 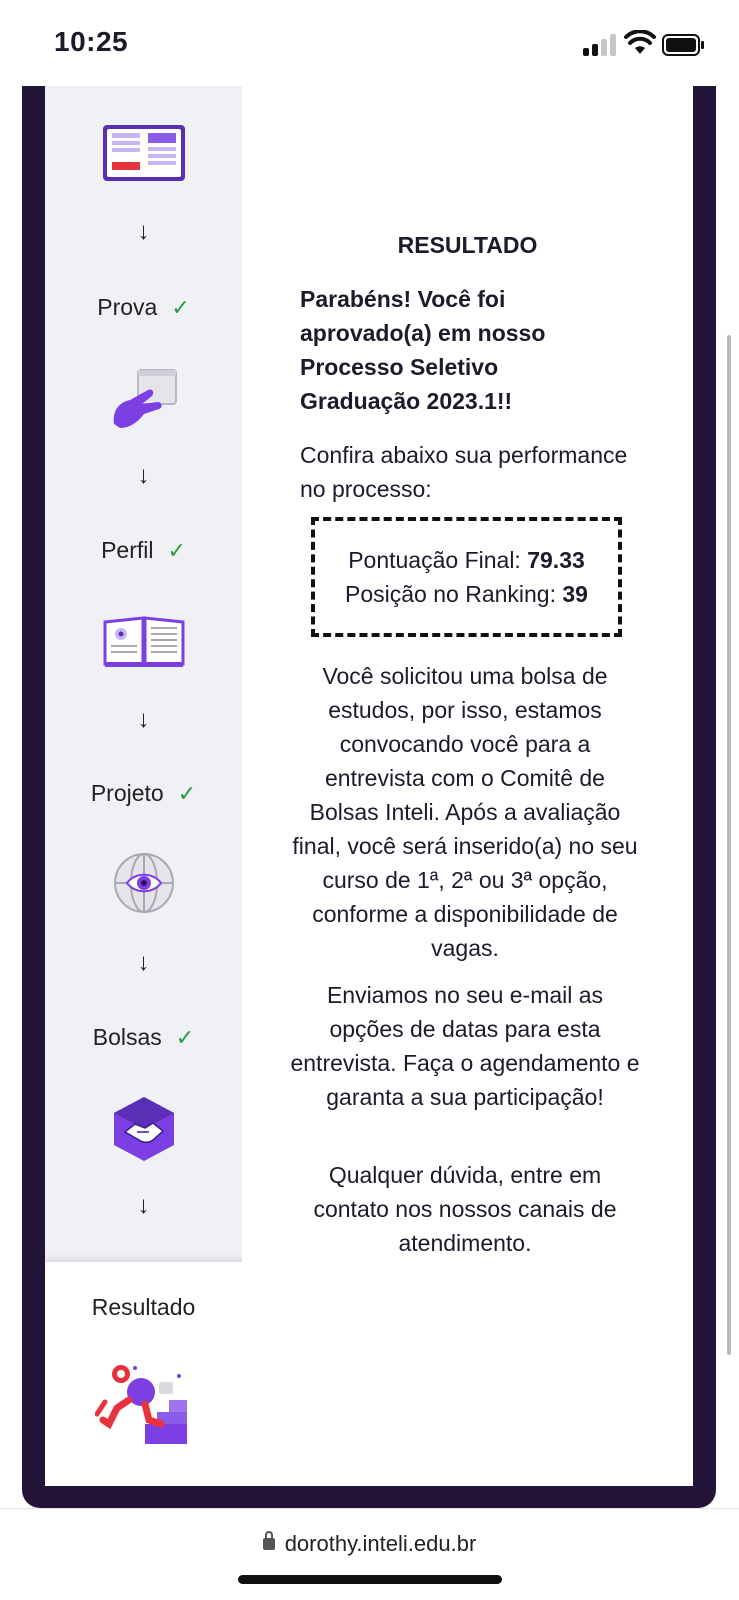 I want to click on step-resultado: Resultado, so click(x=154, y=1374).